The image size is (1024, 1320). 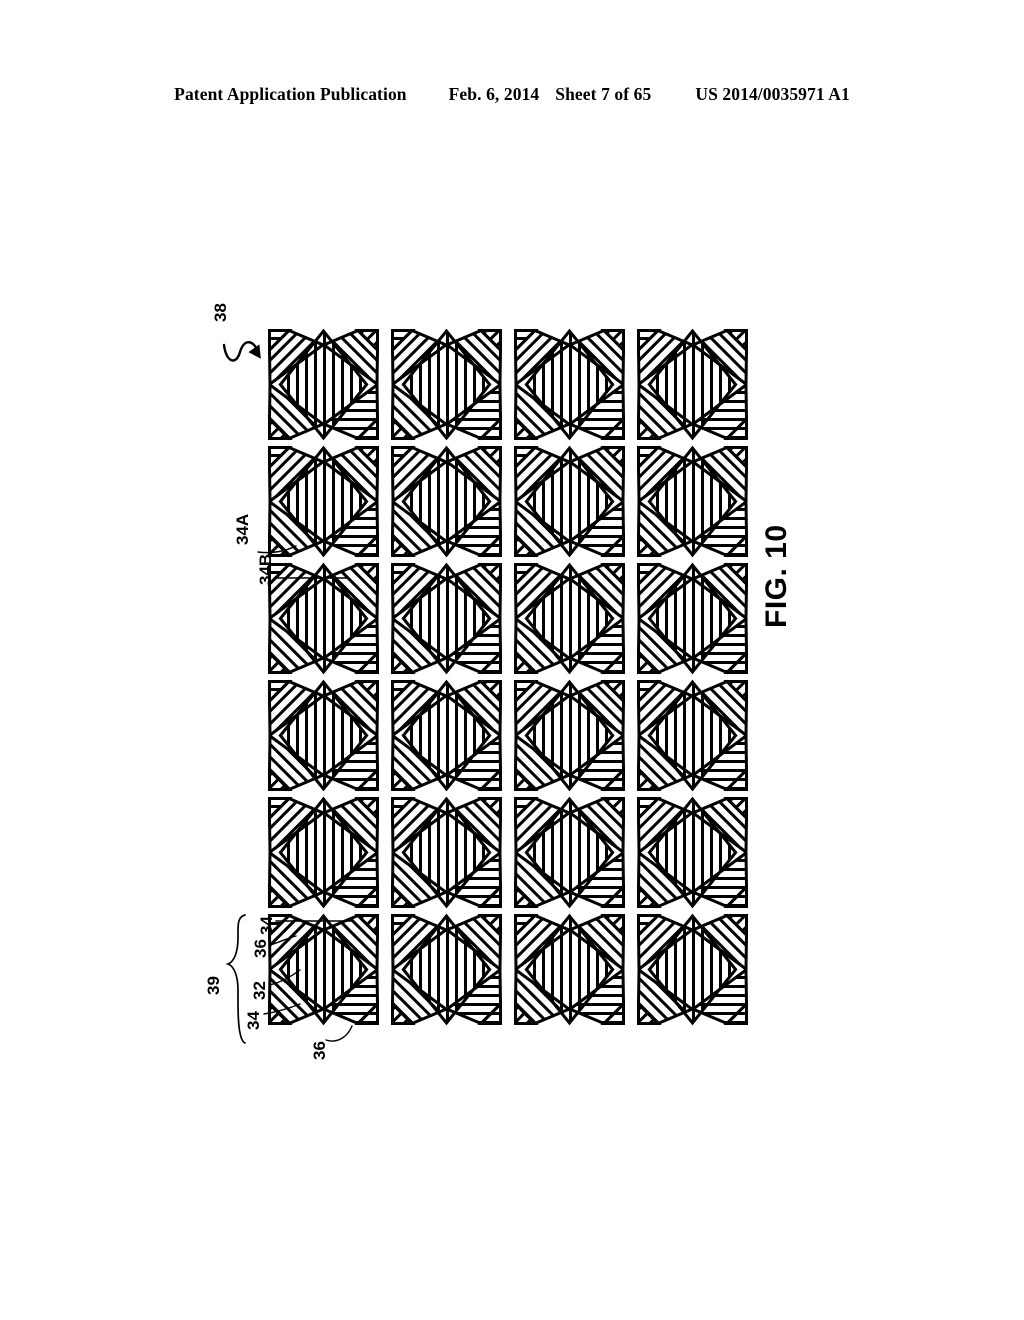 What do you see at coordinates (266, 925) in the screenshot?
I see `ref-numeral-34-upper: 34` at bounding box center [266, 925].